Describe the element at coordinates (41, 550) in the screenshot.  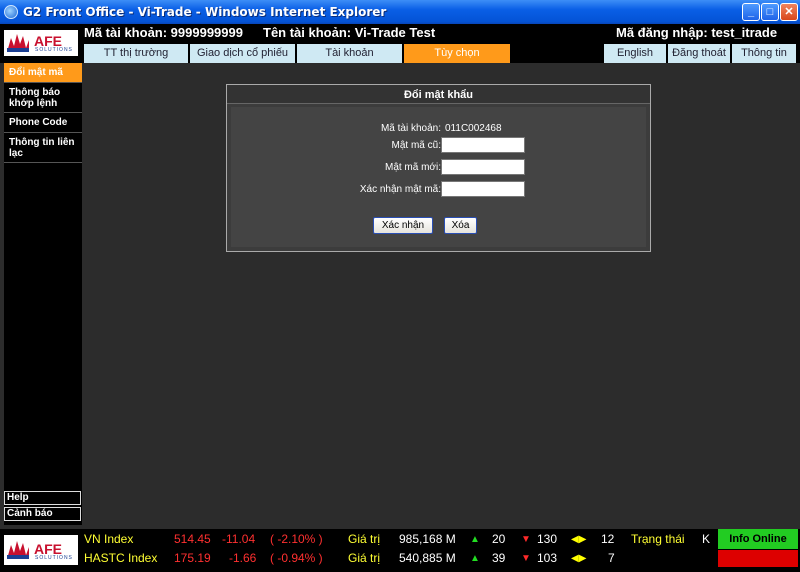
I see `footer-logo: AFE SOLUTIONS` at that location.